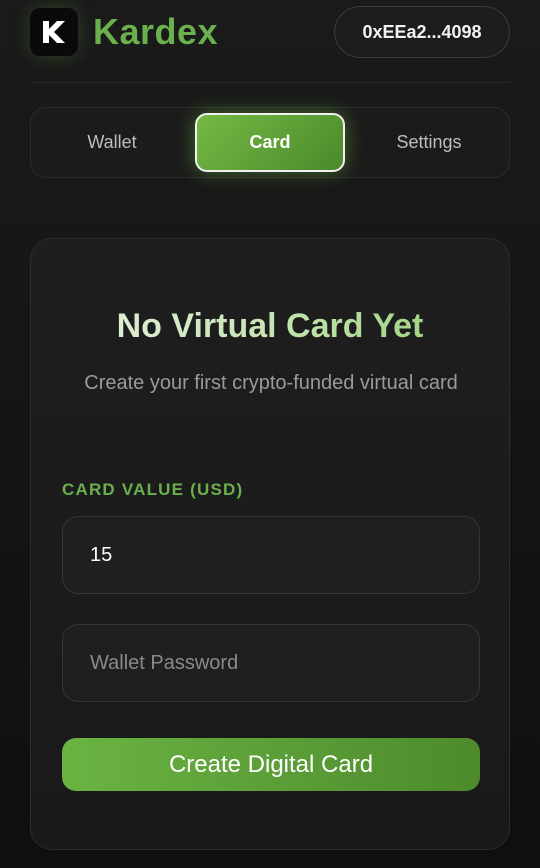  Describe the element at coordinates (270, 82) in the screenshot. I see `header-divider` at that location.